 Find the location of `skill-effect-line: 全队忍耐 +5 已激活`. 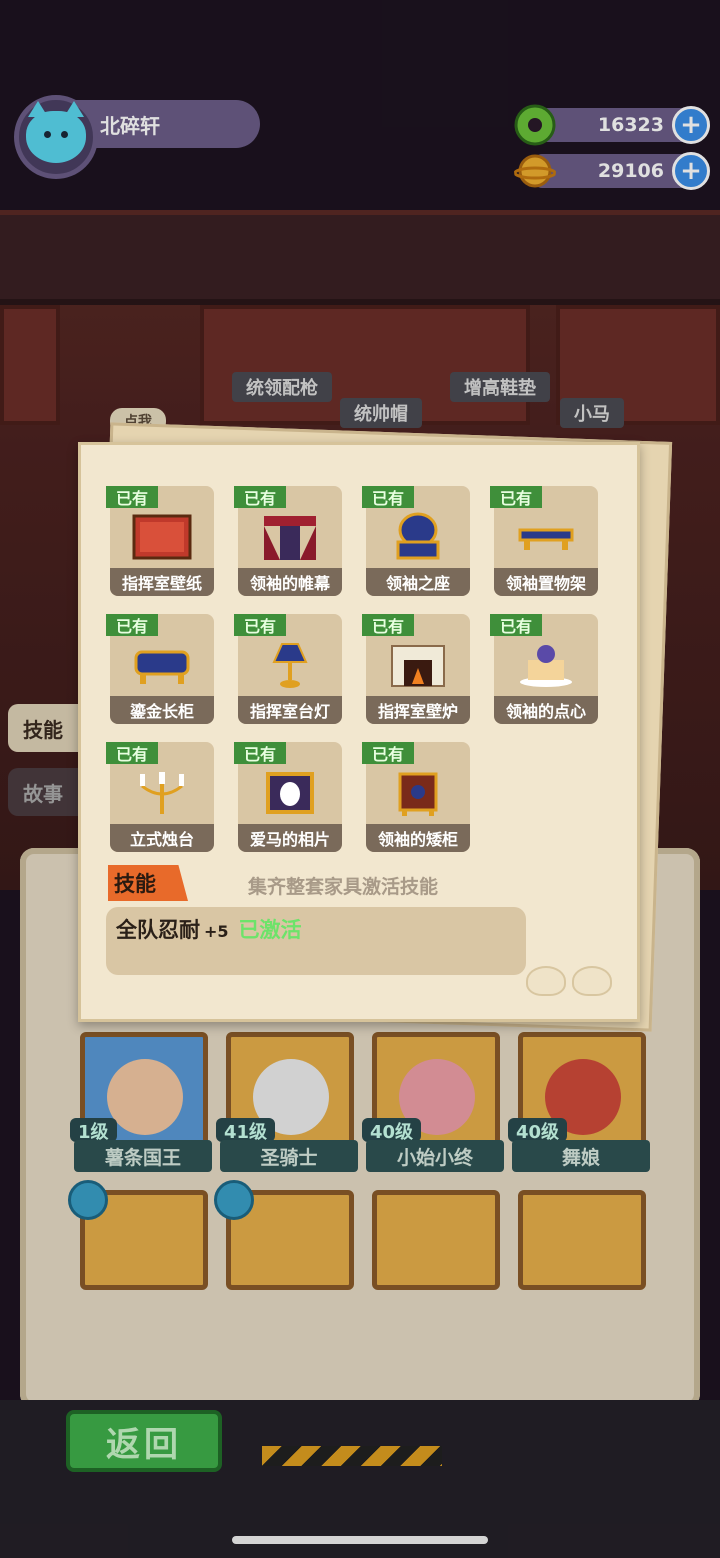

skill-effect-line: 全队忍耐 +5 已激活 is located at coordinates (209, 929).